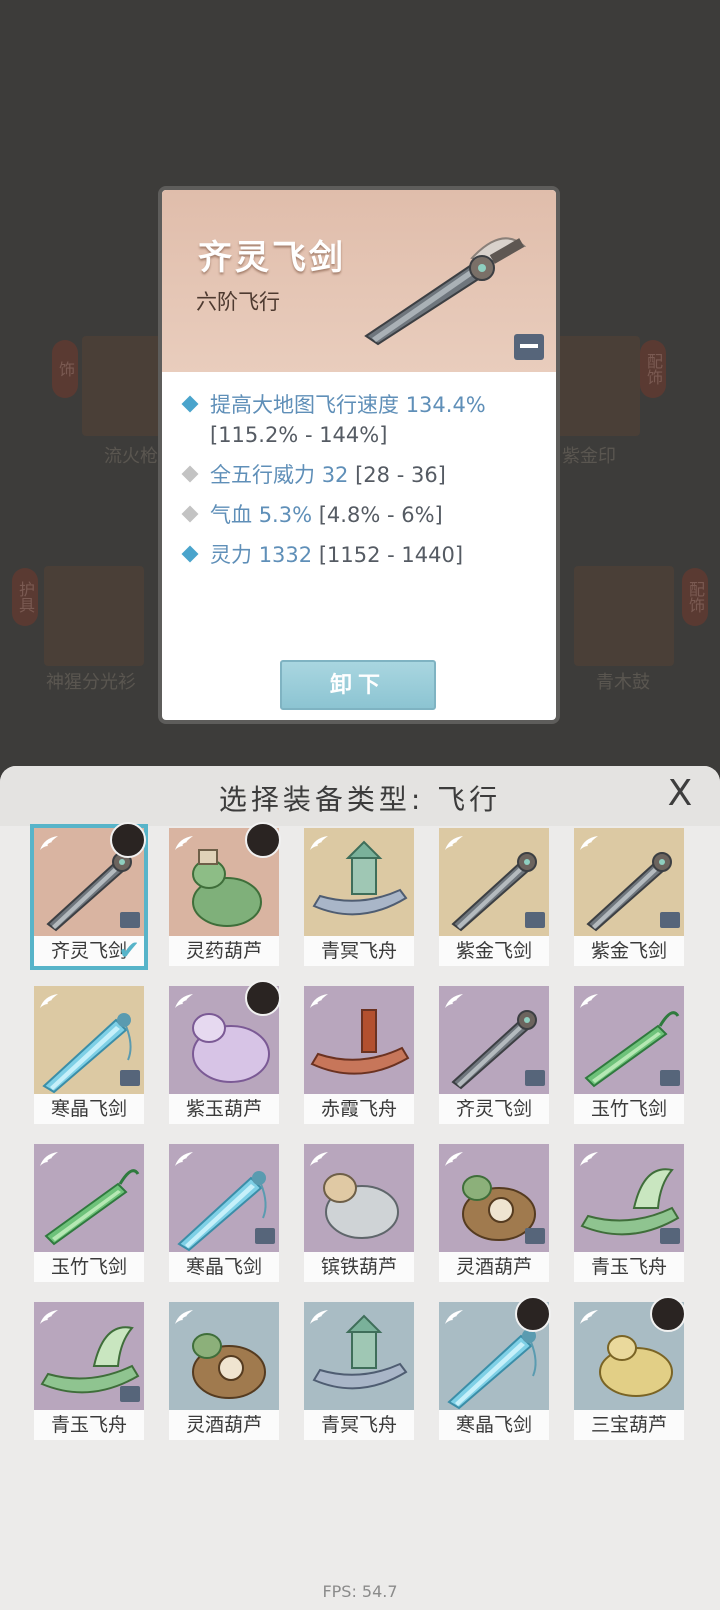 The height and width of the screenshot is (1610, 720). What do you see at coordinates (91, 682) in the screenshot?
I see `bg-equip-label: 神猩分光衫` at bounding box center [91, 682].